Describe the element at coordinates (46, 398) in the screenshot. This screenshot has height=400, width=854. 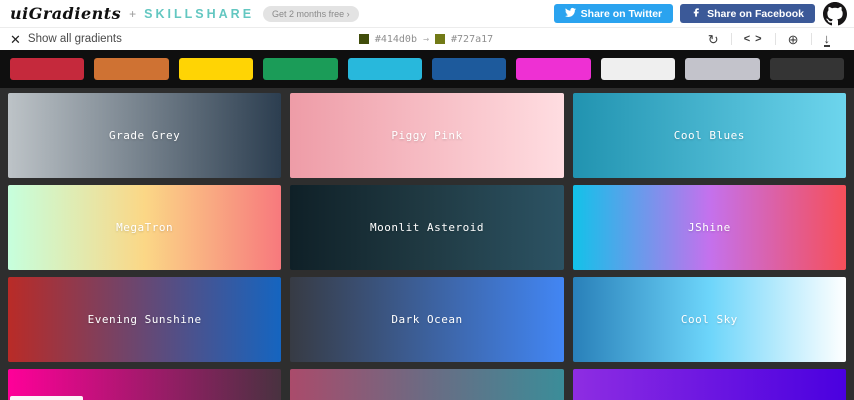
I see `partial-tooltip` at that location.